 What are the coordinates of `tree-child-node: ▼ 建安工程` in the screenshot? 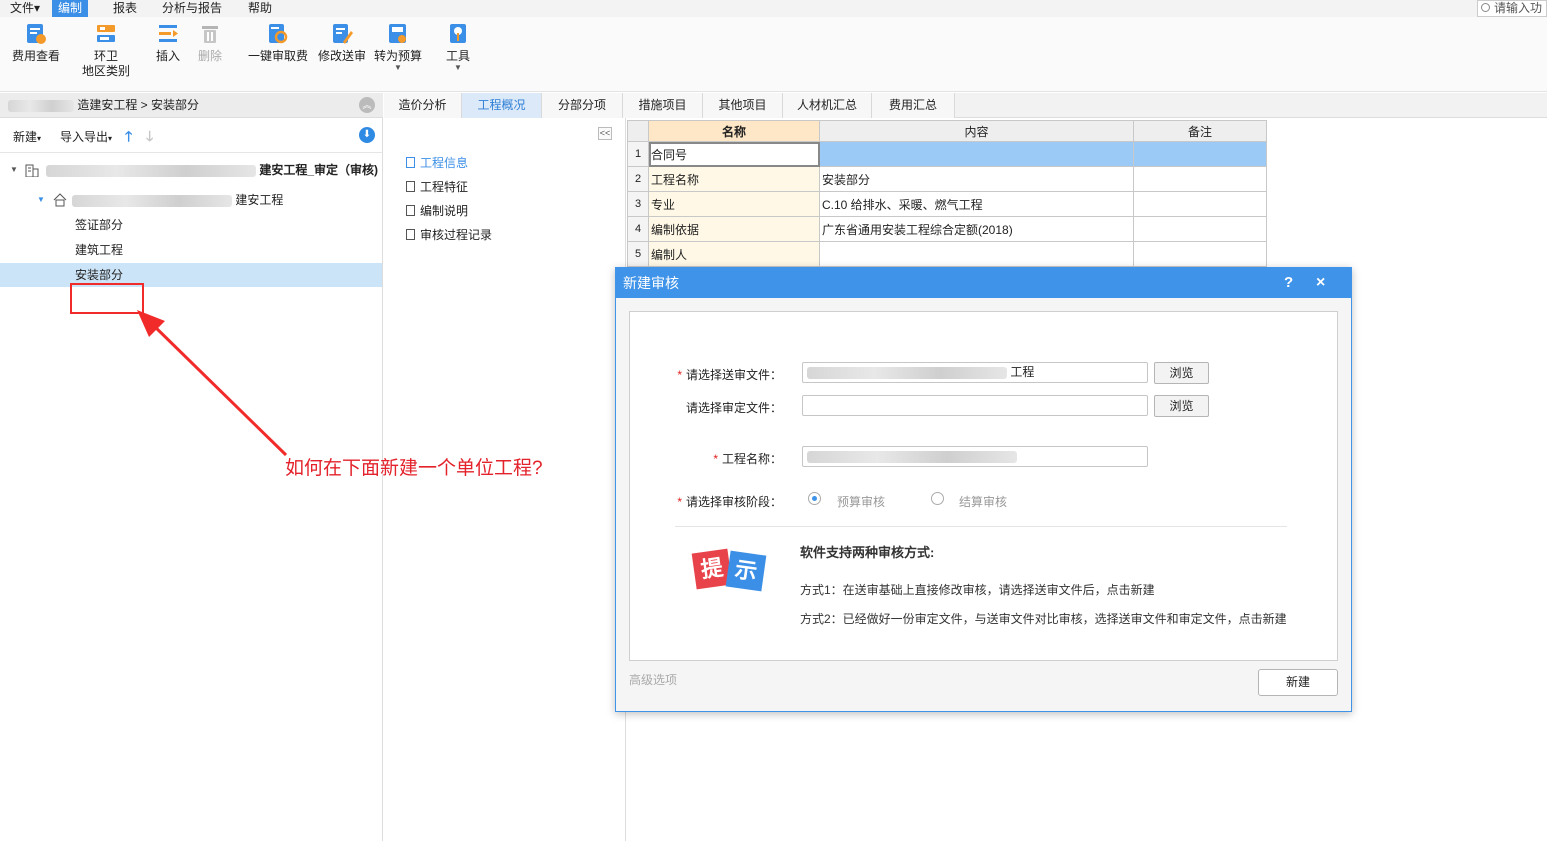 It's located at (191, 200).